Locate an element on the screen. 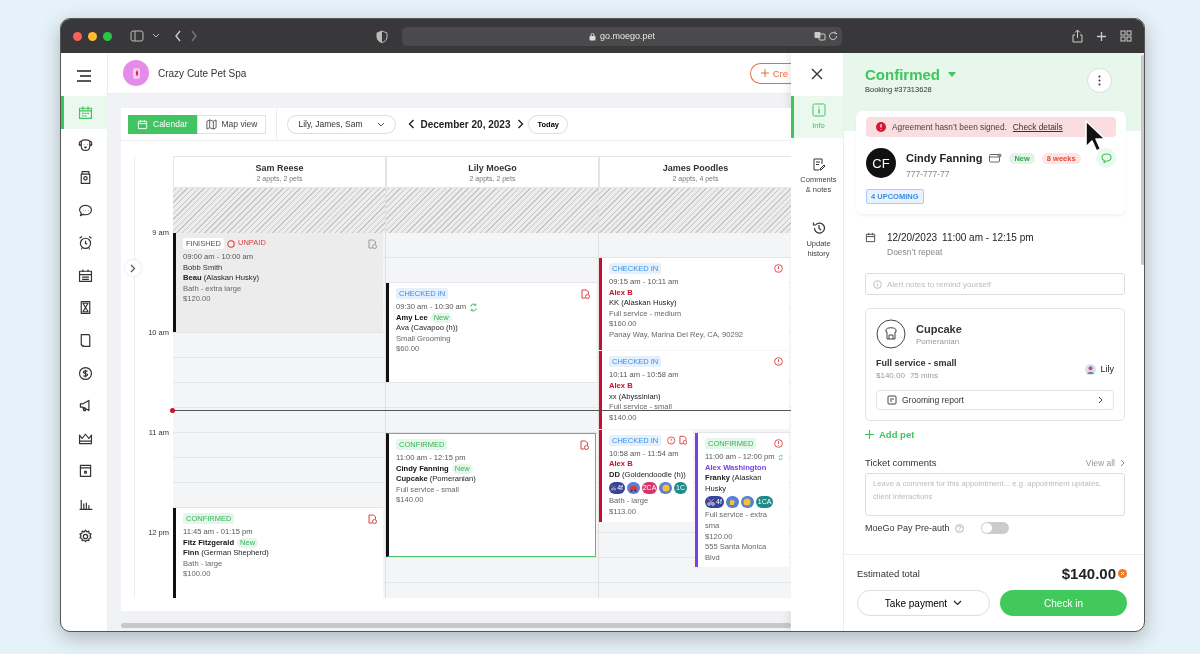  sidebar-toggle-icon is located at coordinates (137, 36).